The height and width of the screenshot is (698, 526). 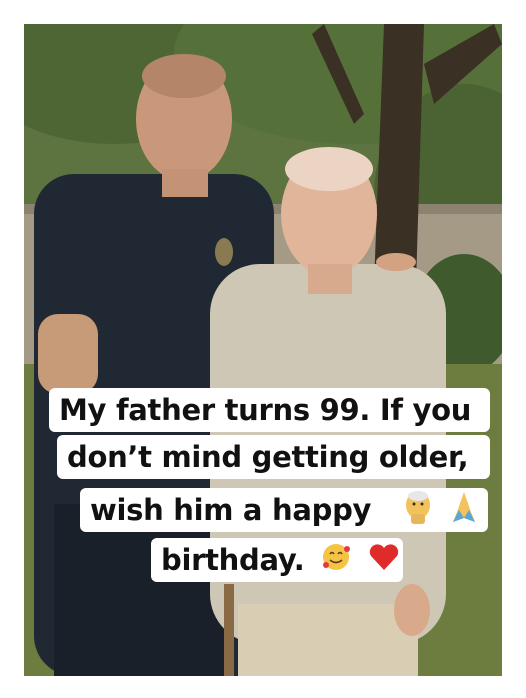 I want to click on caption-line-1: My father turns 99. If you, so click(x=269, y=410).